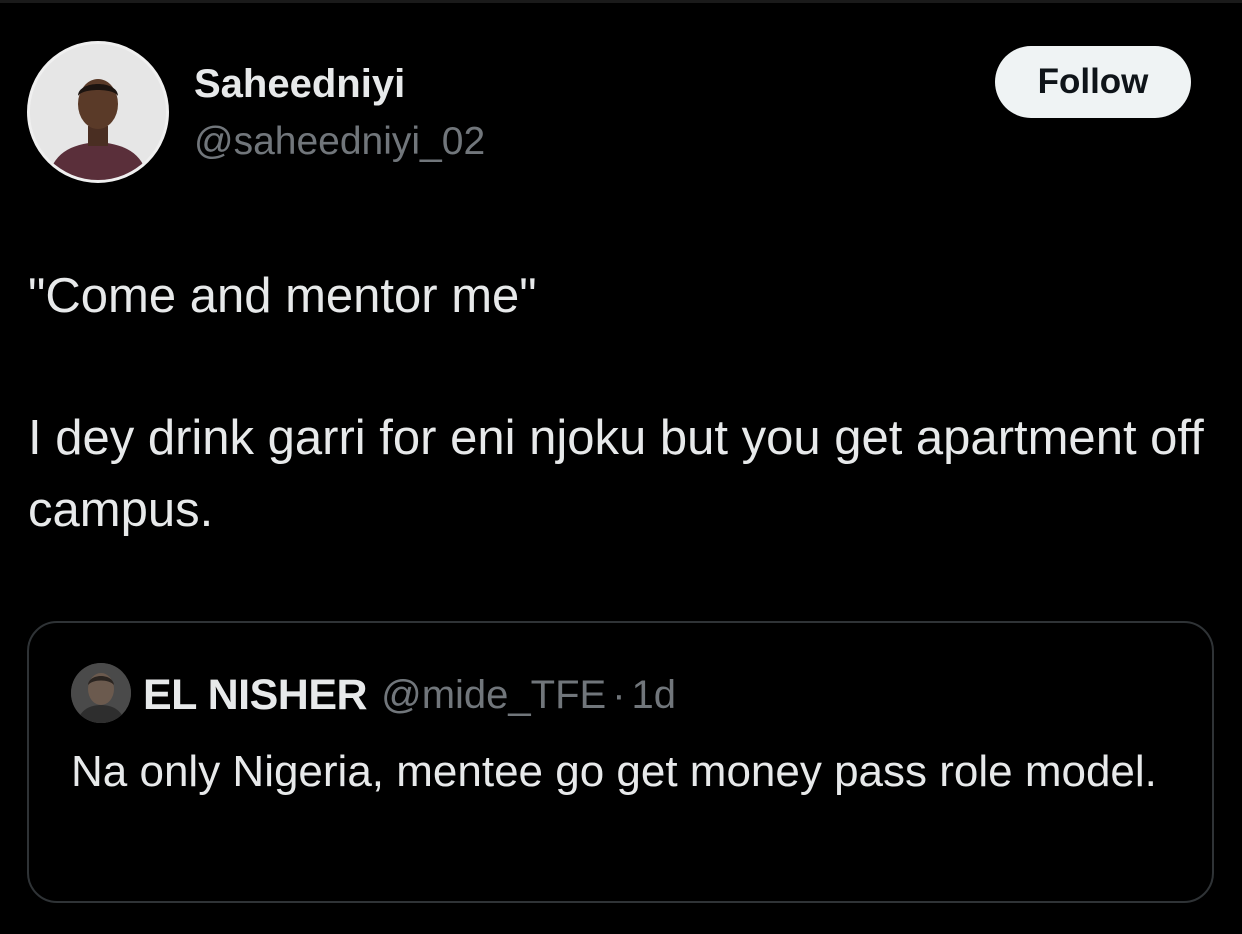 This screenshot has width=1242, height=934. What do you see at coordinates (282, 296) in the screenshot?
I see `tweet-paragraph: "Come and mentor me"` at bounding box center [282, 296].